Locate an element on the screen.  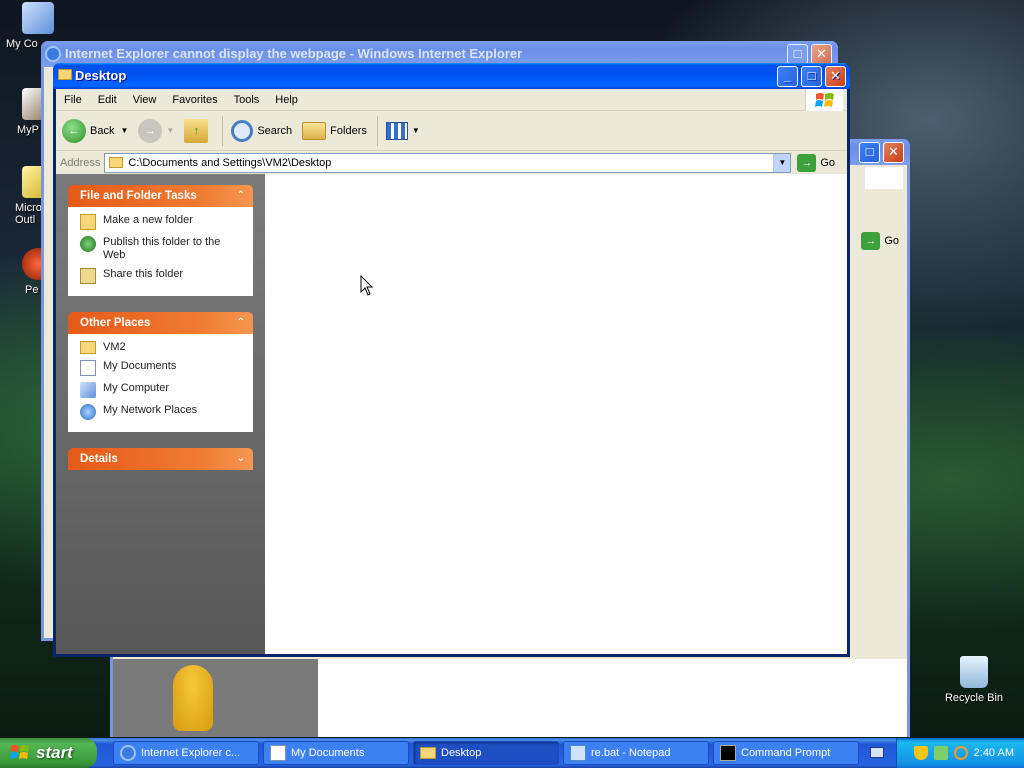
place-my-documents: My Documents is located at coordinates (161, 368).